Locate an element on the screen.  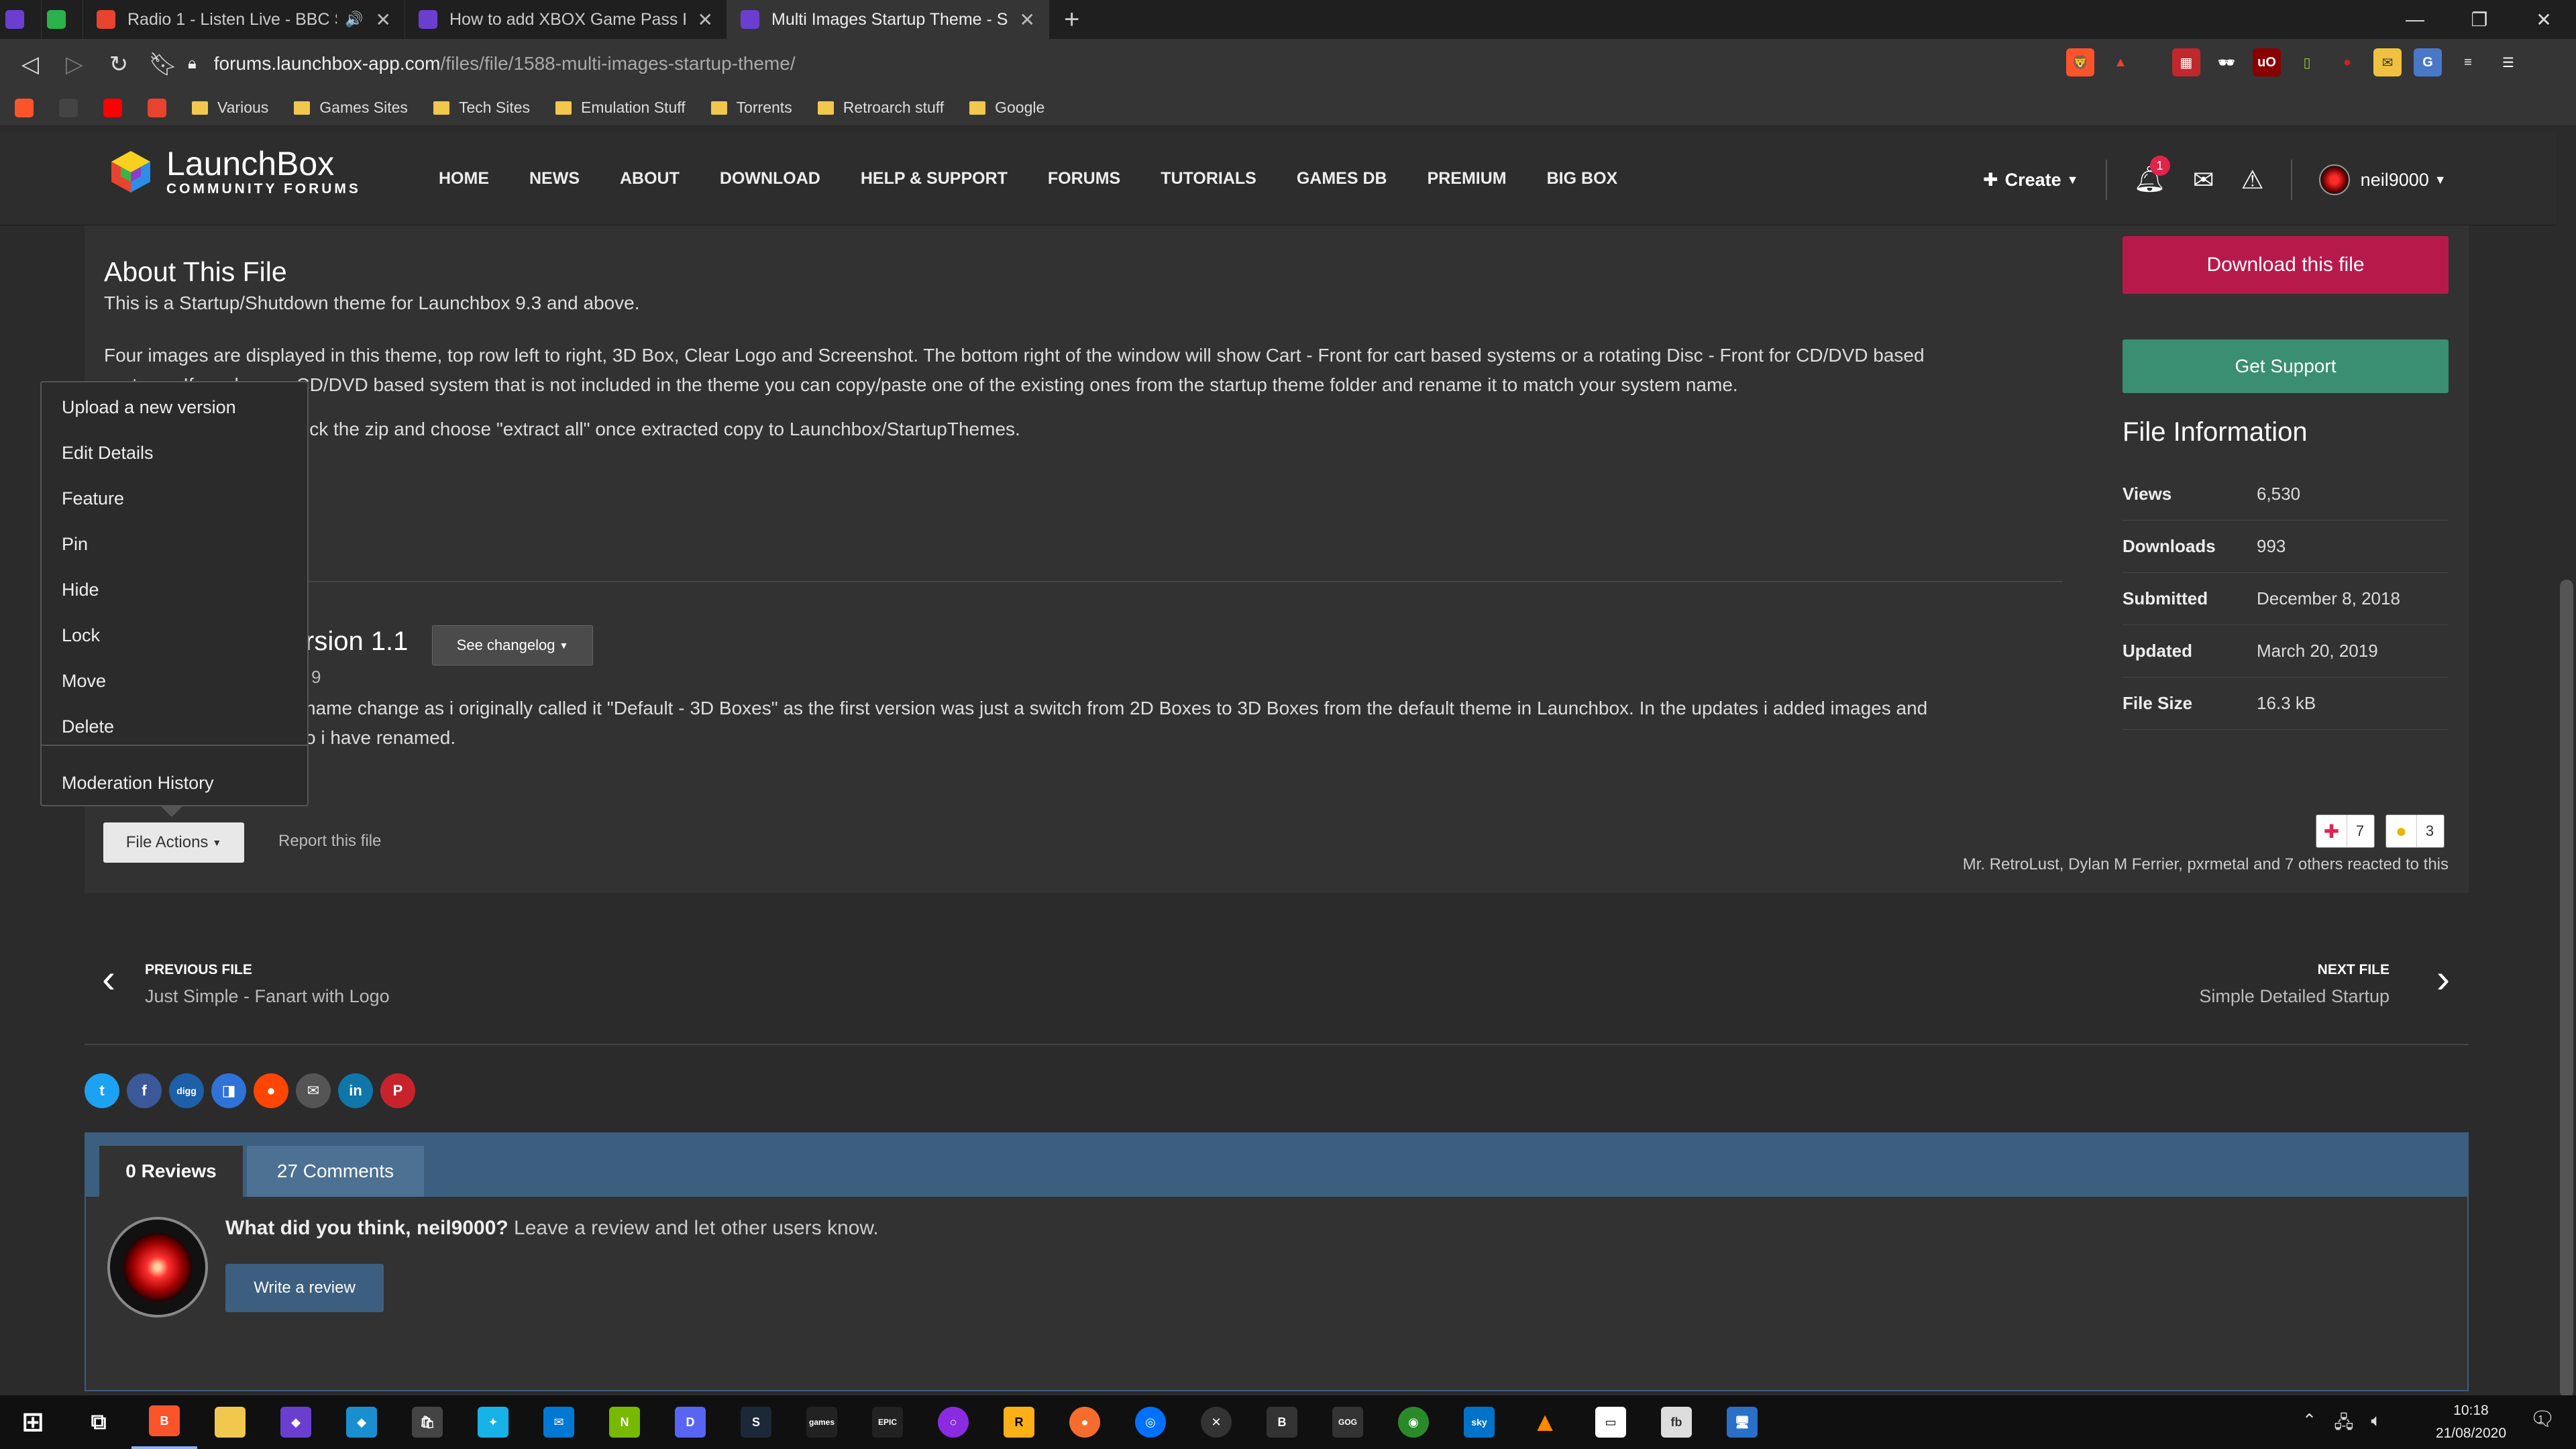
taskbar-nvidia: N is located at coordinates (624, 1422).